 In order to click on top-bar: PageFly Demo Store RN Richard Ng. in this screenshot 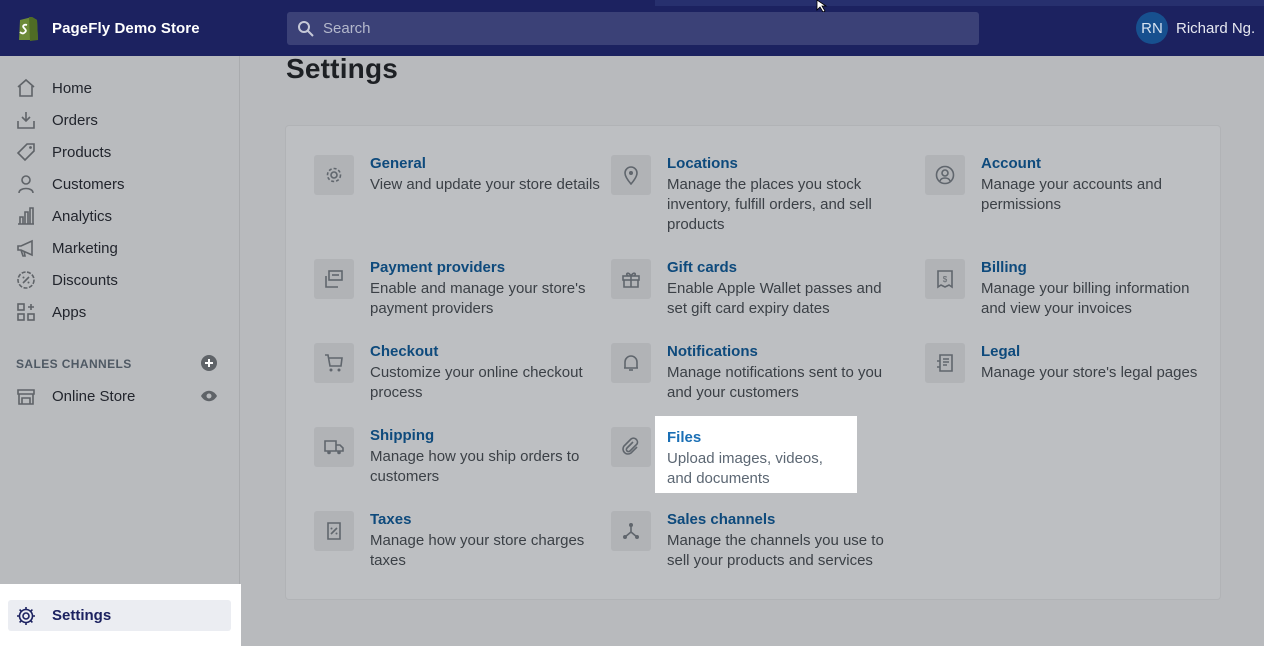, I will do `click(632, 28)`.